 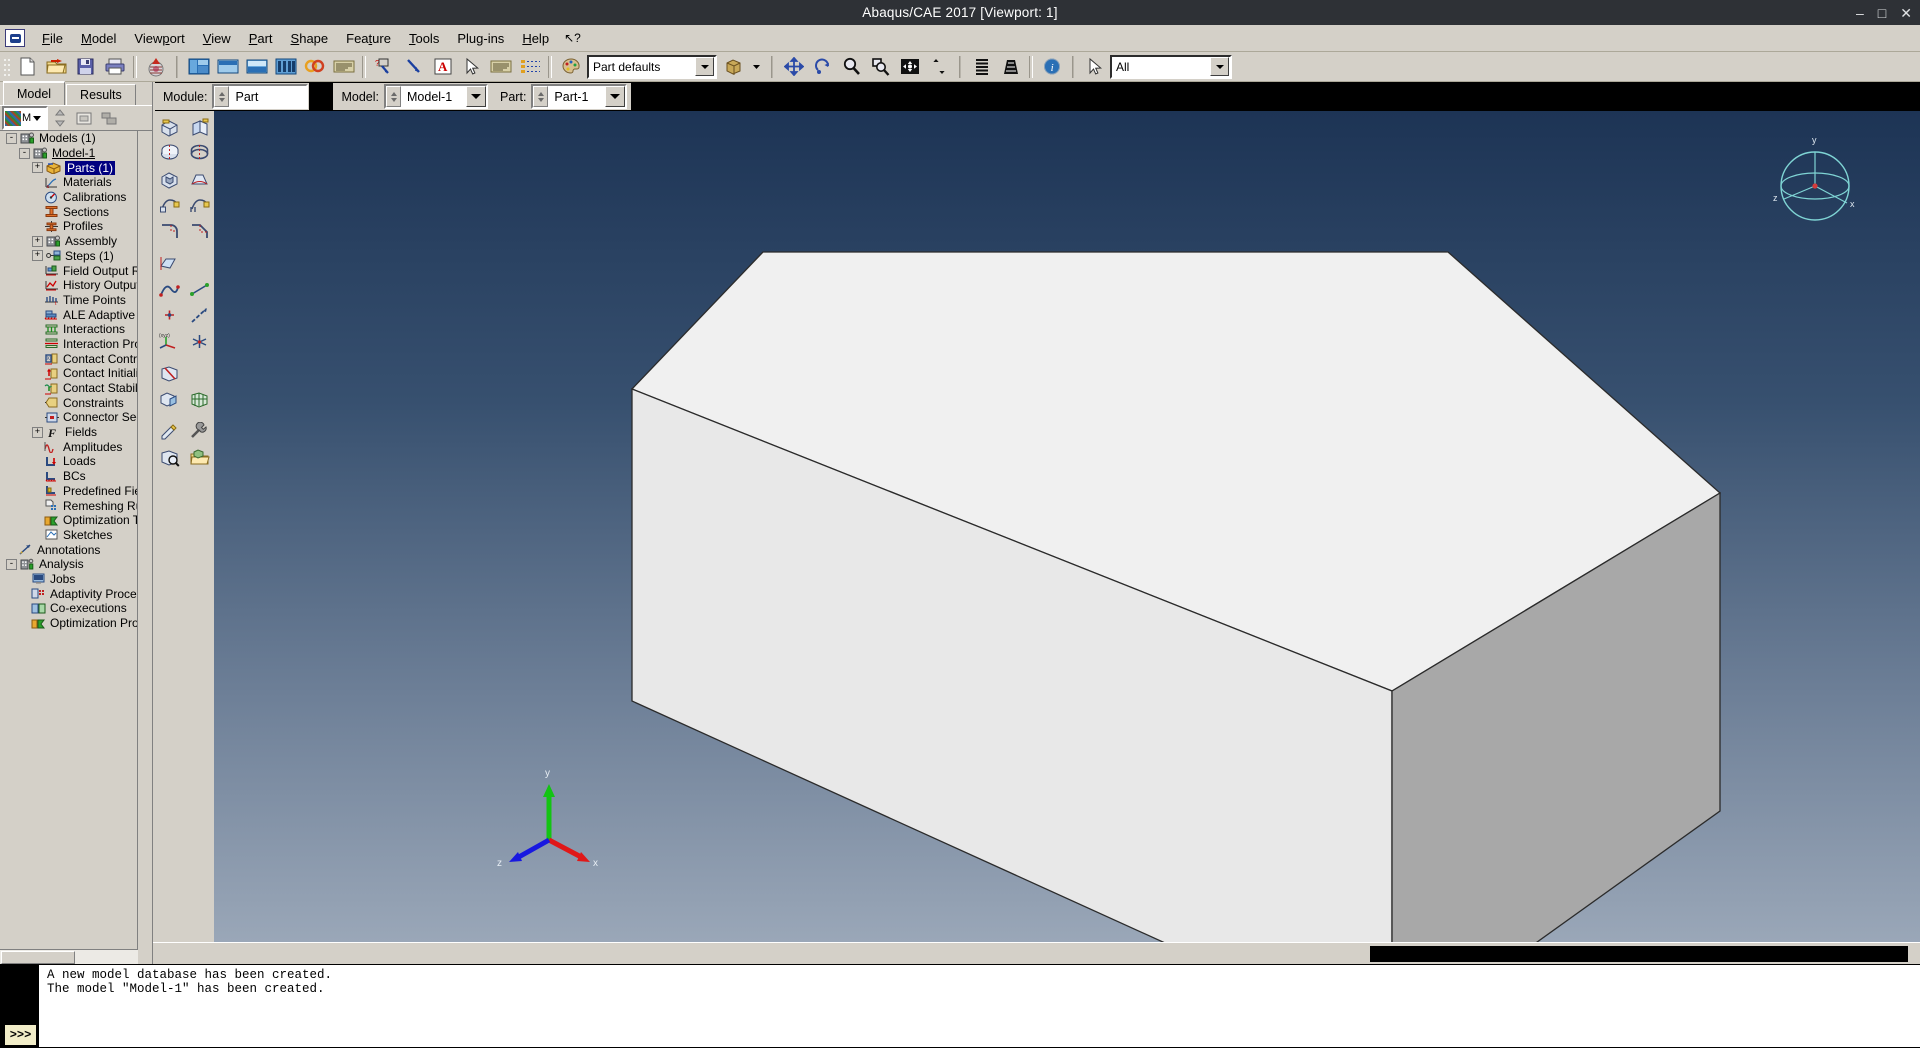 I want to click on create-solid-extrude-icon, so click(x=169, y=127).